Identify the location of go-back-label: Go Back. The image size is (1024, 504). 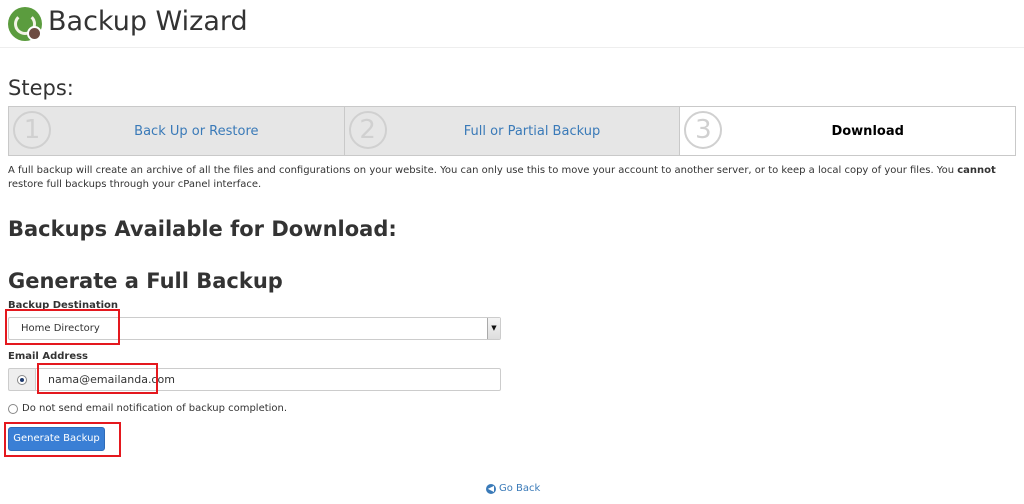
(519, 488).